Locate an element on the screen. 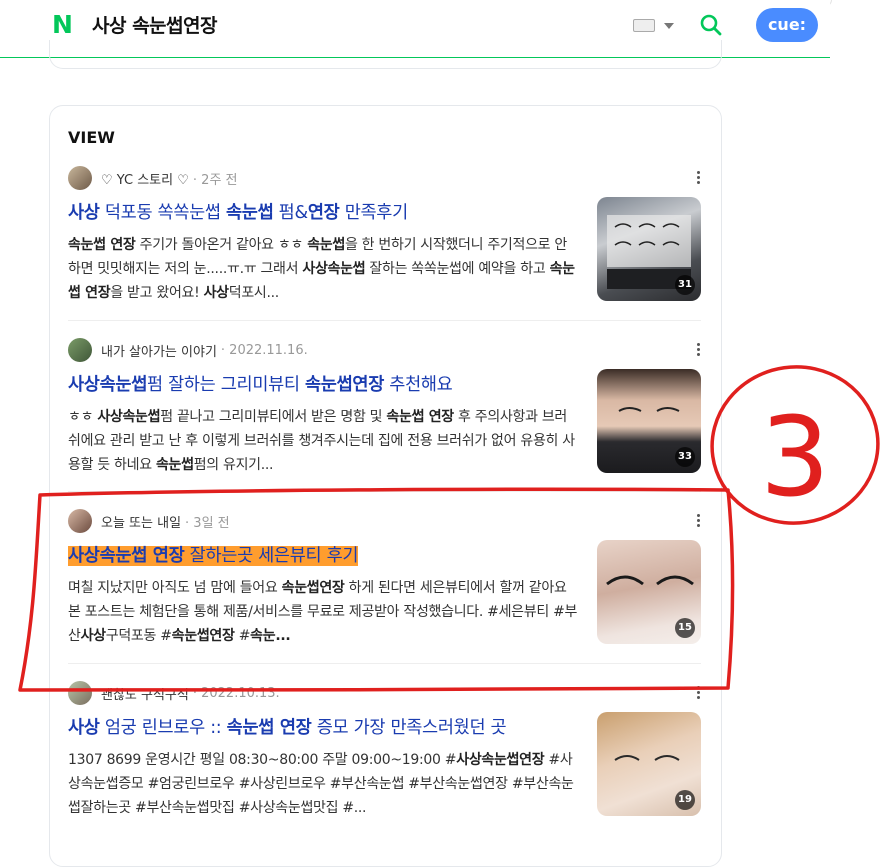 This screenshot has height=867, width=880. text-segment: 추천해요 is located at coordinates (418, 385).